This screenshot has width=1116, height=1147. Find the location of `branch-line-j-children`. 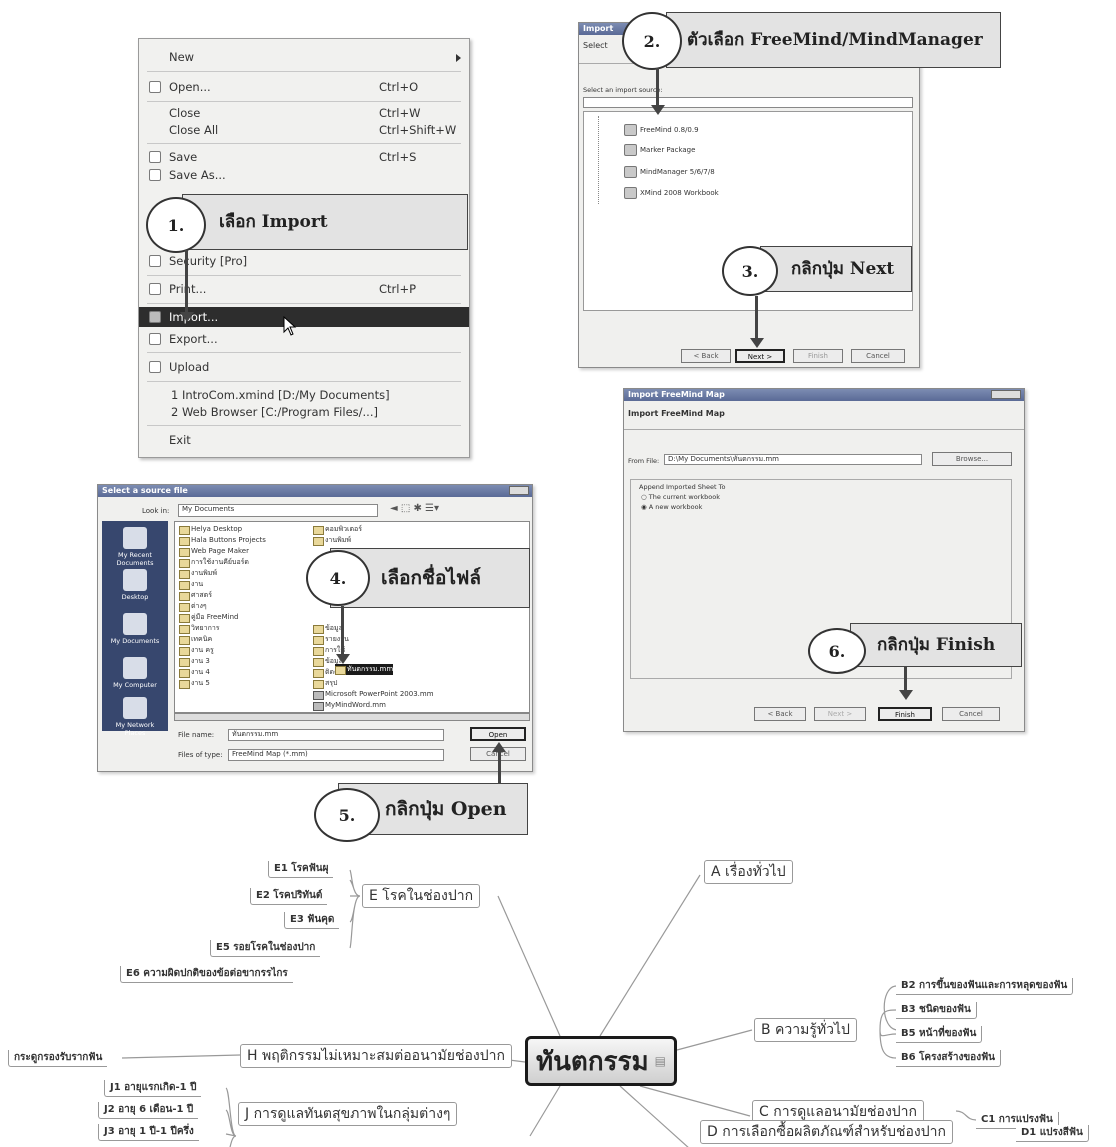

branch-line-j-children is located at coordinates (231, 1117).